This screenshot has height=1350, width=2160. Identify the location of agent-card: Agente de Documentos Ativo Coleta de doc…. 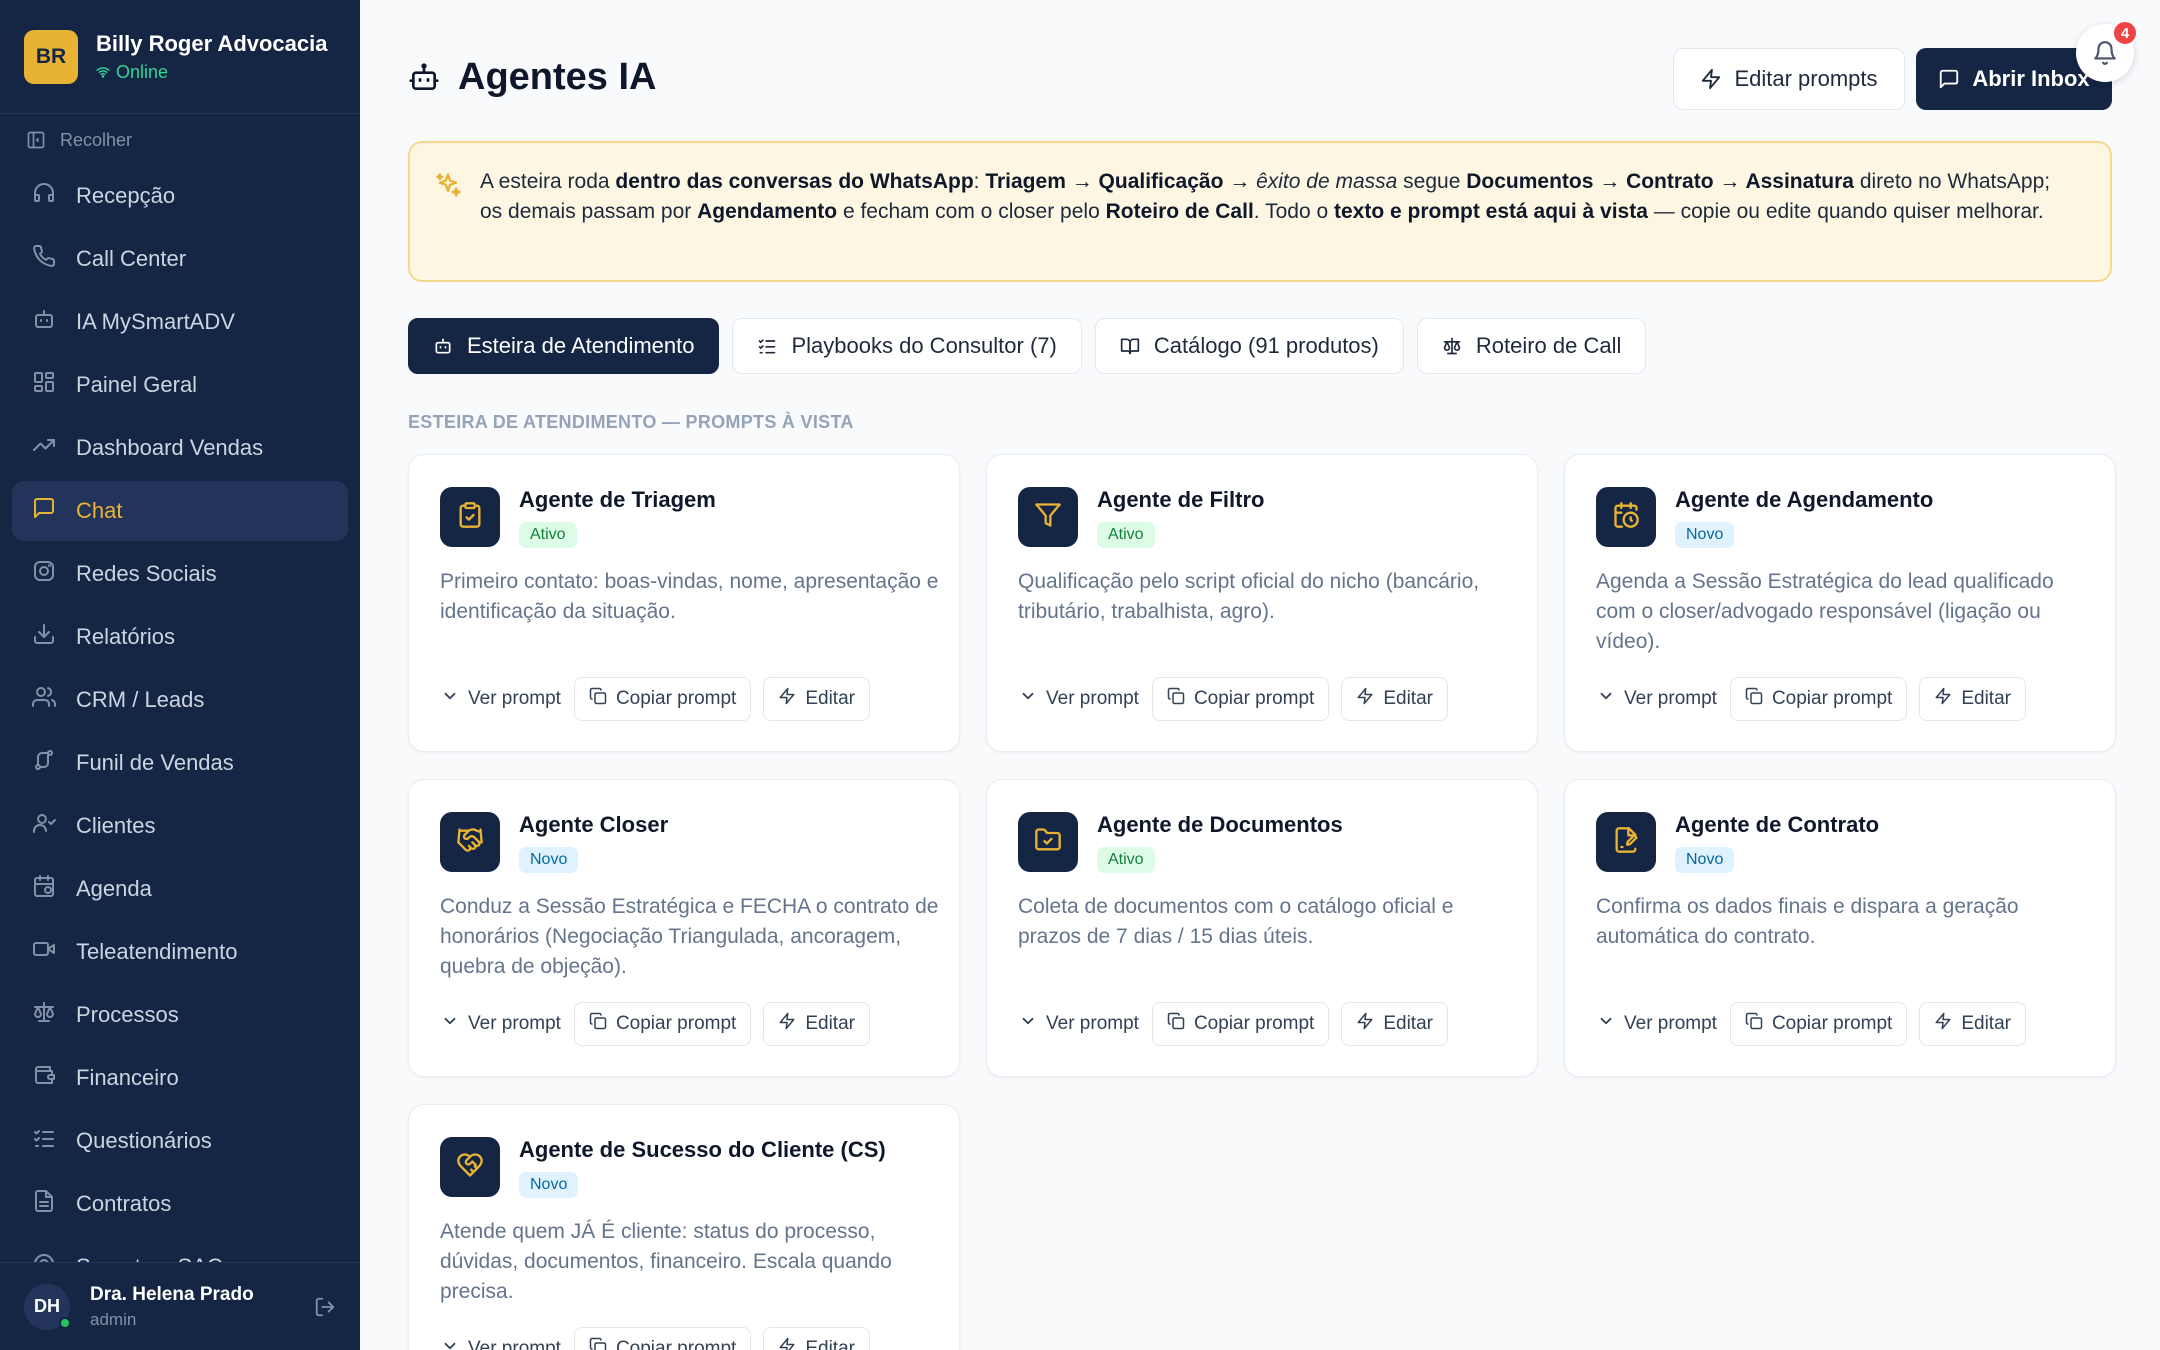
(1262, 928).